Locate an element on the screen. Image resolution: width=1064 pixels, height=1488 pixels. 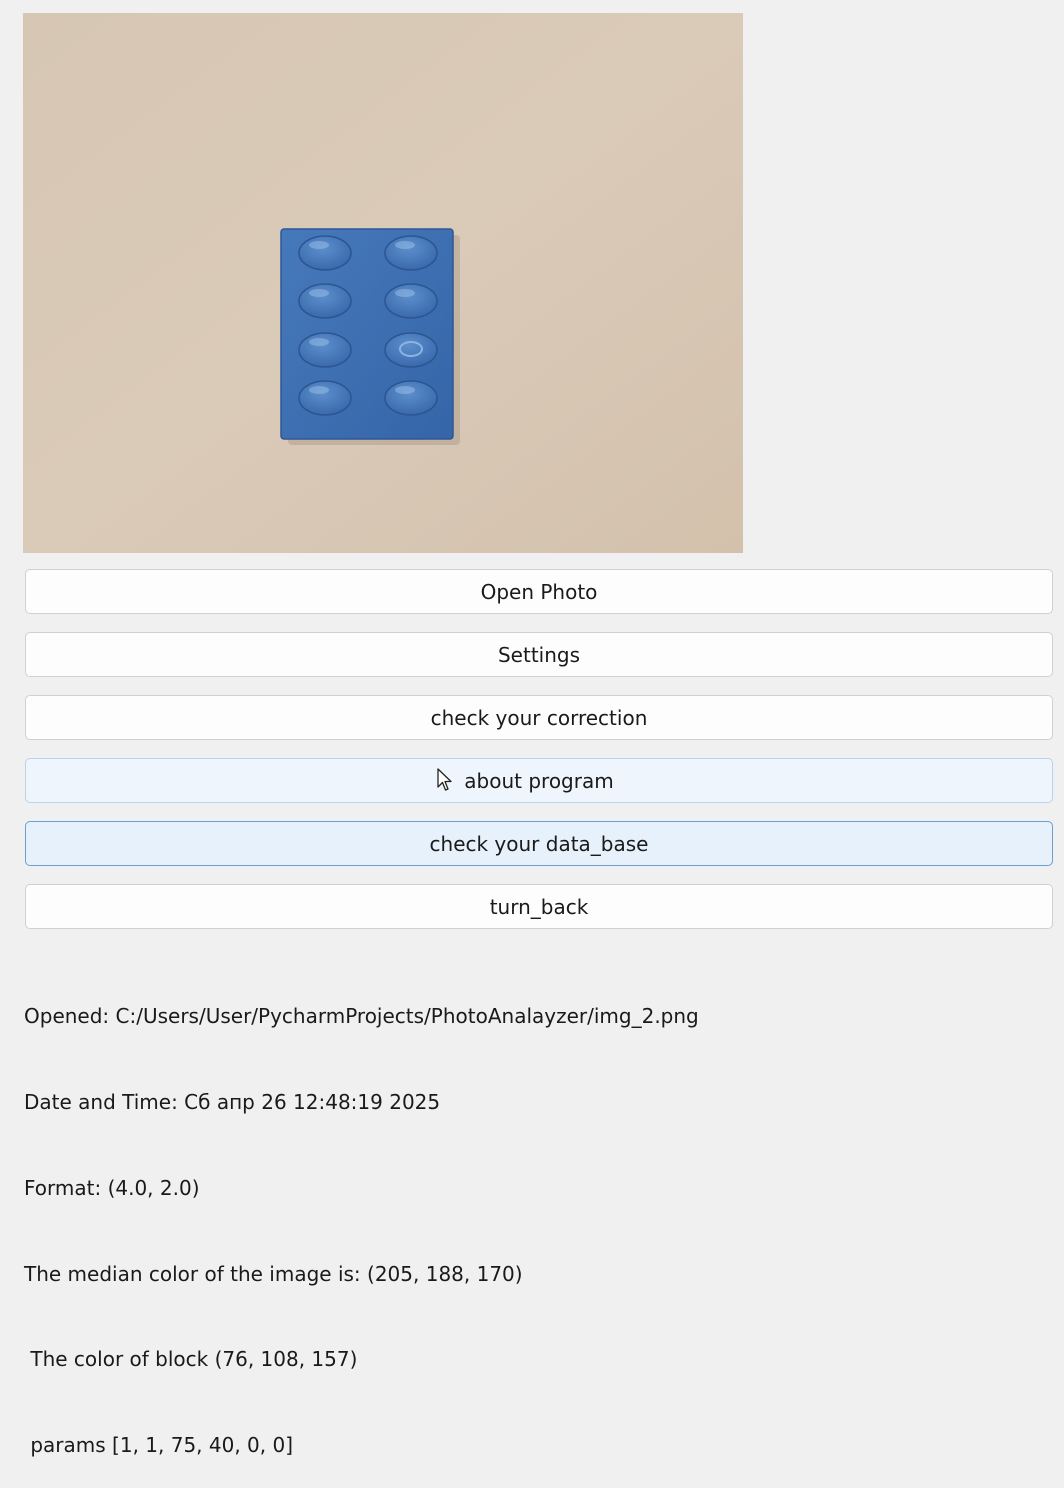
block-color-text: The color of block (76, 108, 157) is located at coordinates (191, 1359).